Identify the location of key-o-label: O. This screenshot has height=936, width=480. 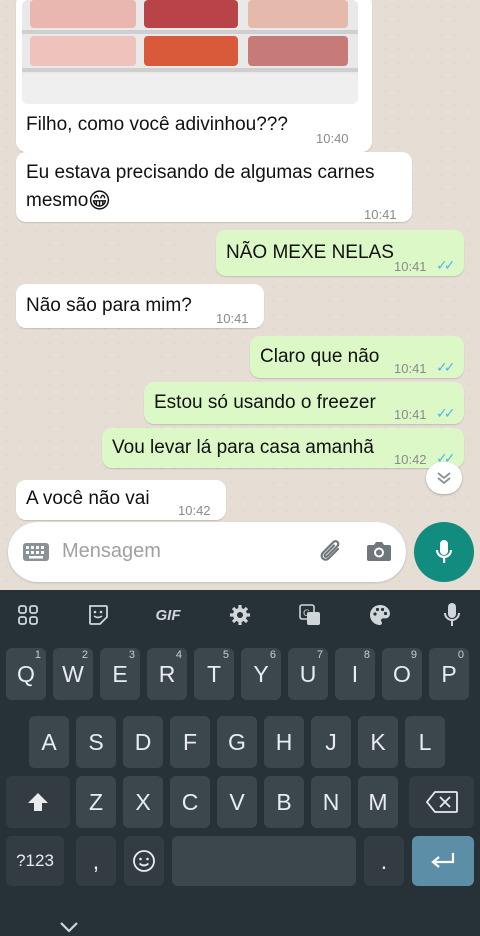
(402, 673).